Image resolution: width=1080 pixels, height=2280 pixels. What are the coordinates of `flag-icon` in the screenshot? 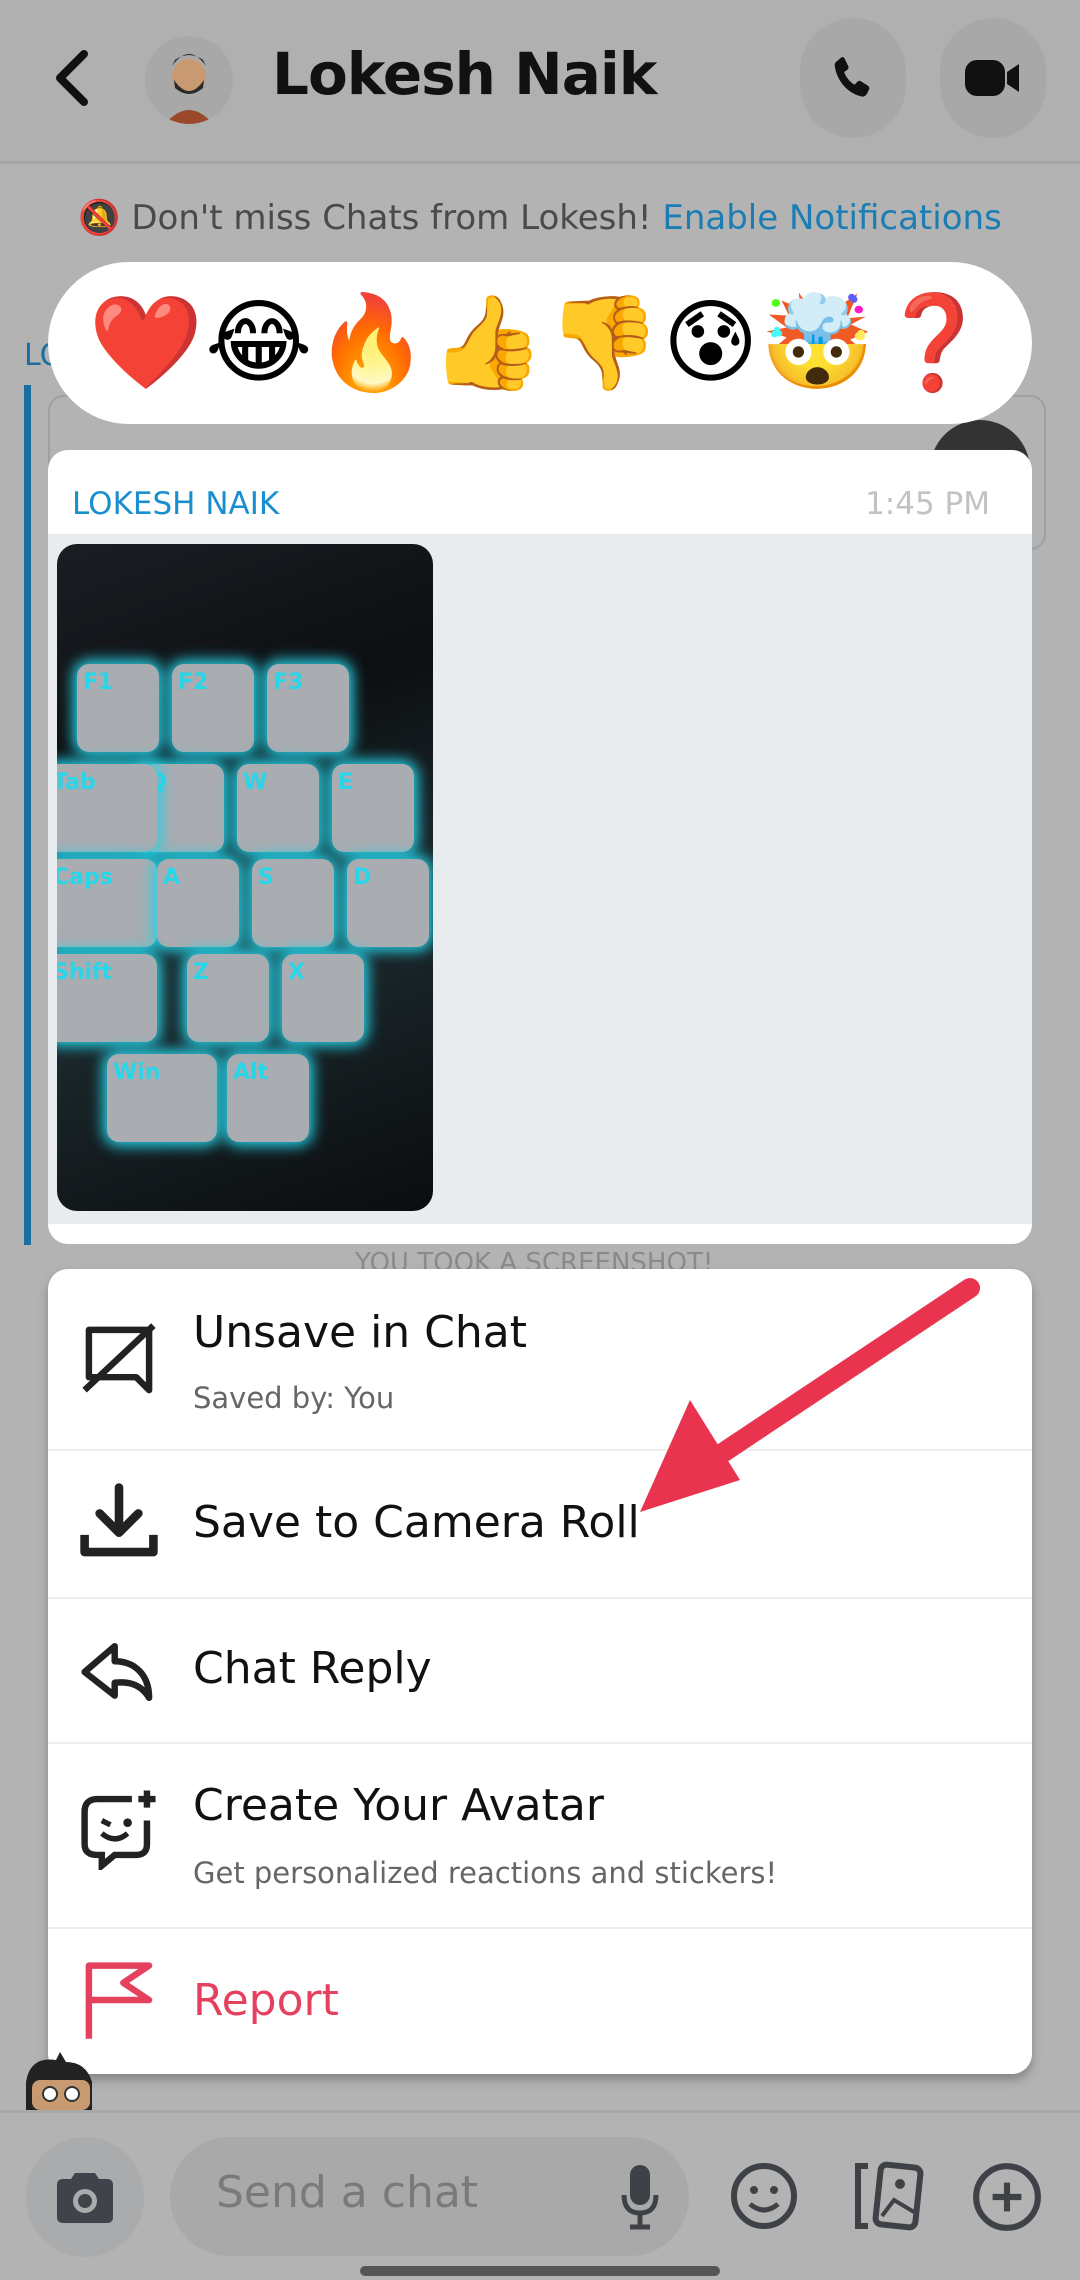 It's located at (119, 2000).